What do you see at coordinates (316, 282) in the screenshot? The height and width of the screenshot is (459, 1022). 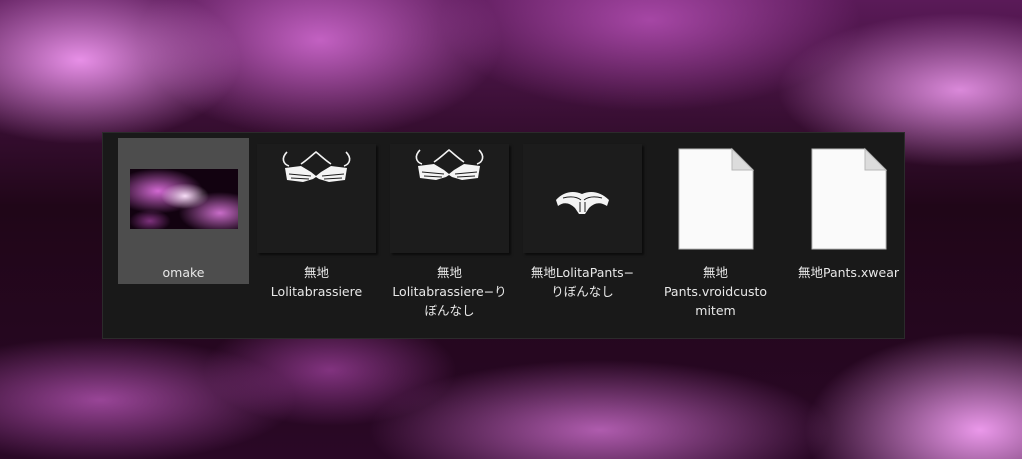 I see `file-item-label: 無地 Lolitabrassiere` at bounding box center [316, 282].